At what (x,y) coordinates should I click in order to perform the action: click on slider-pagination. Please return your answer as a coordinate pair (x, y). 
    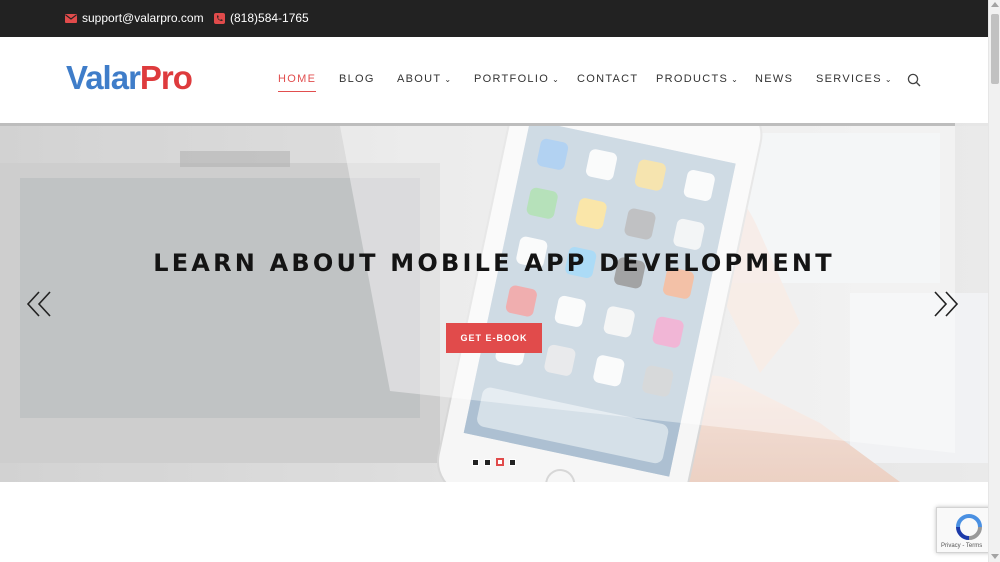
    Looking at the image, I should click on (494, 462).